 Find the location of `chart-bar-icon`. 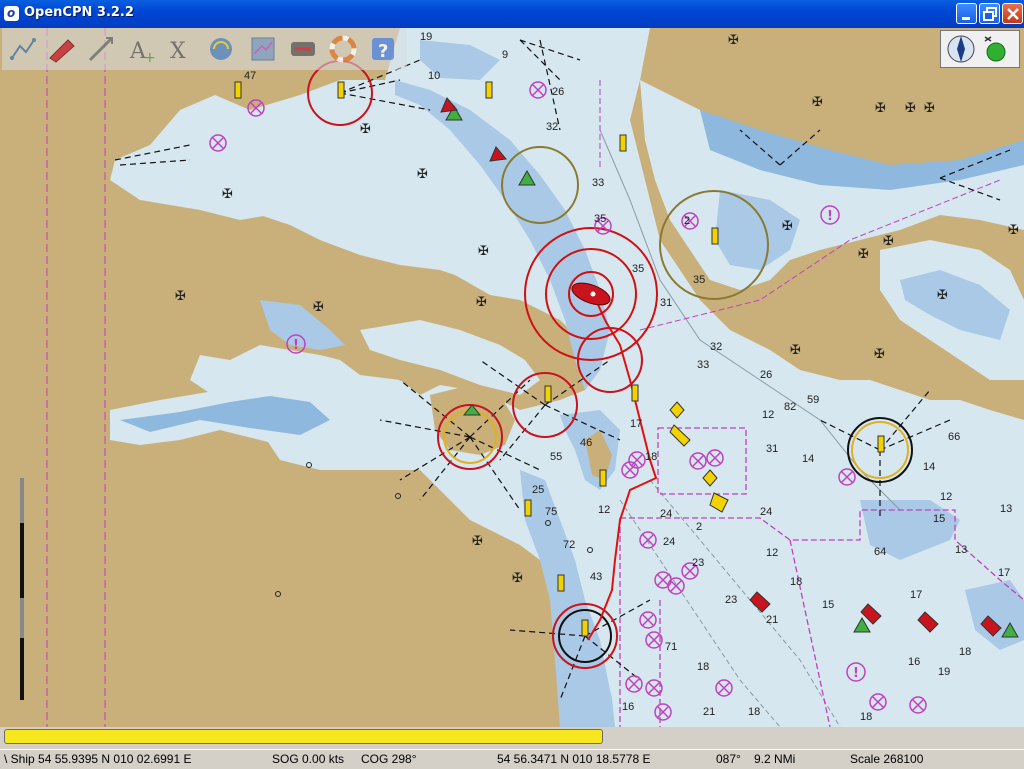

chart-bar-icon is located at coordinates (263, 49).